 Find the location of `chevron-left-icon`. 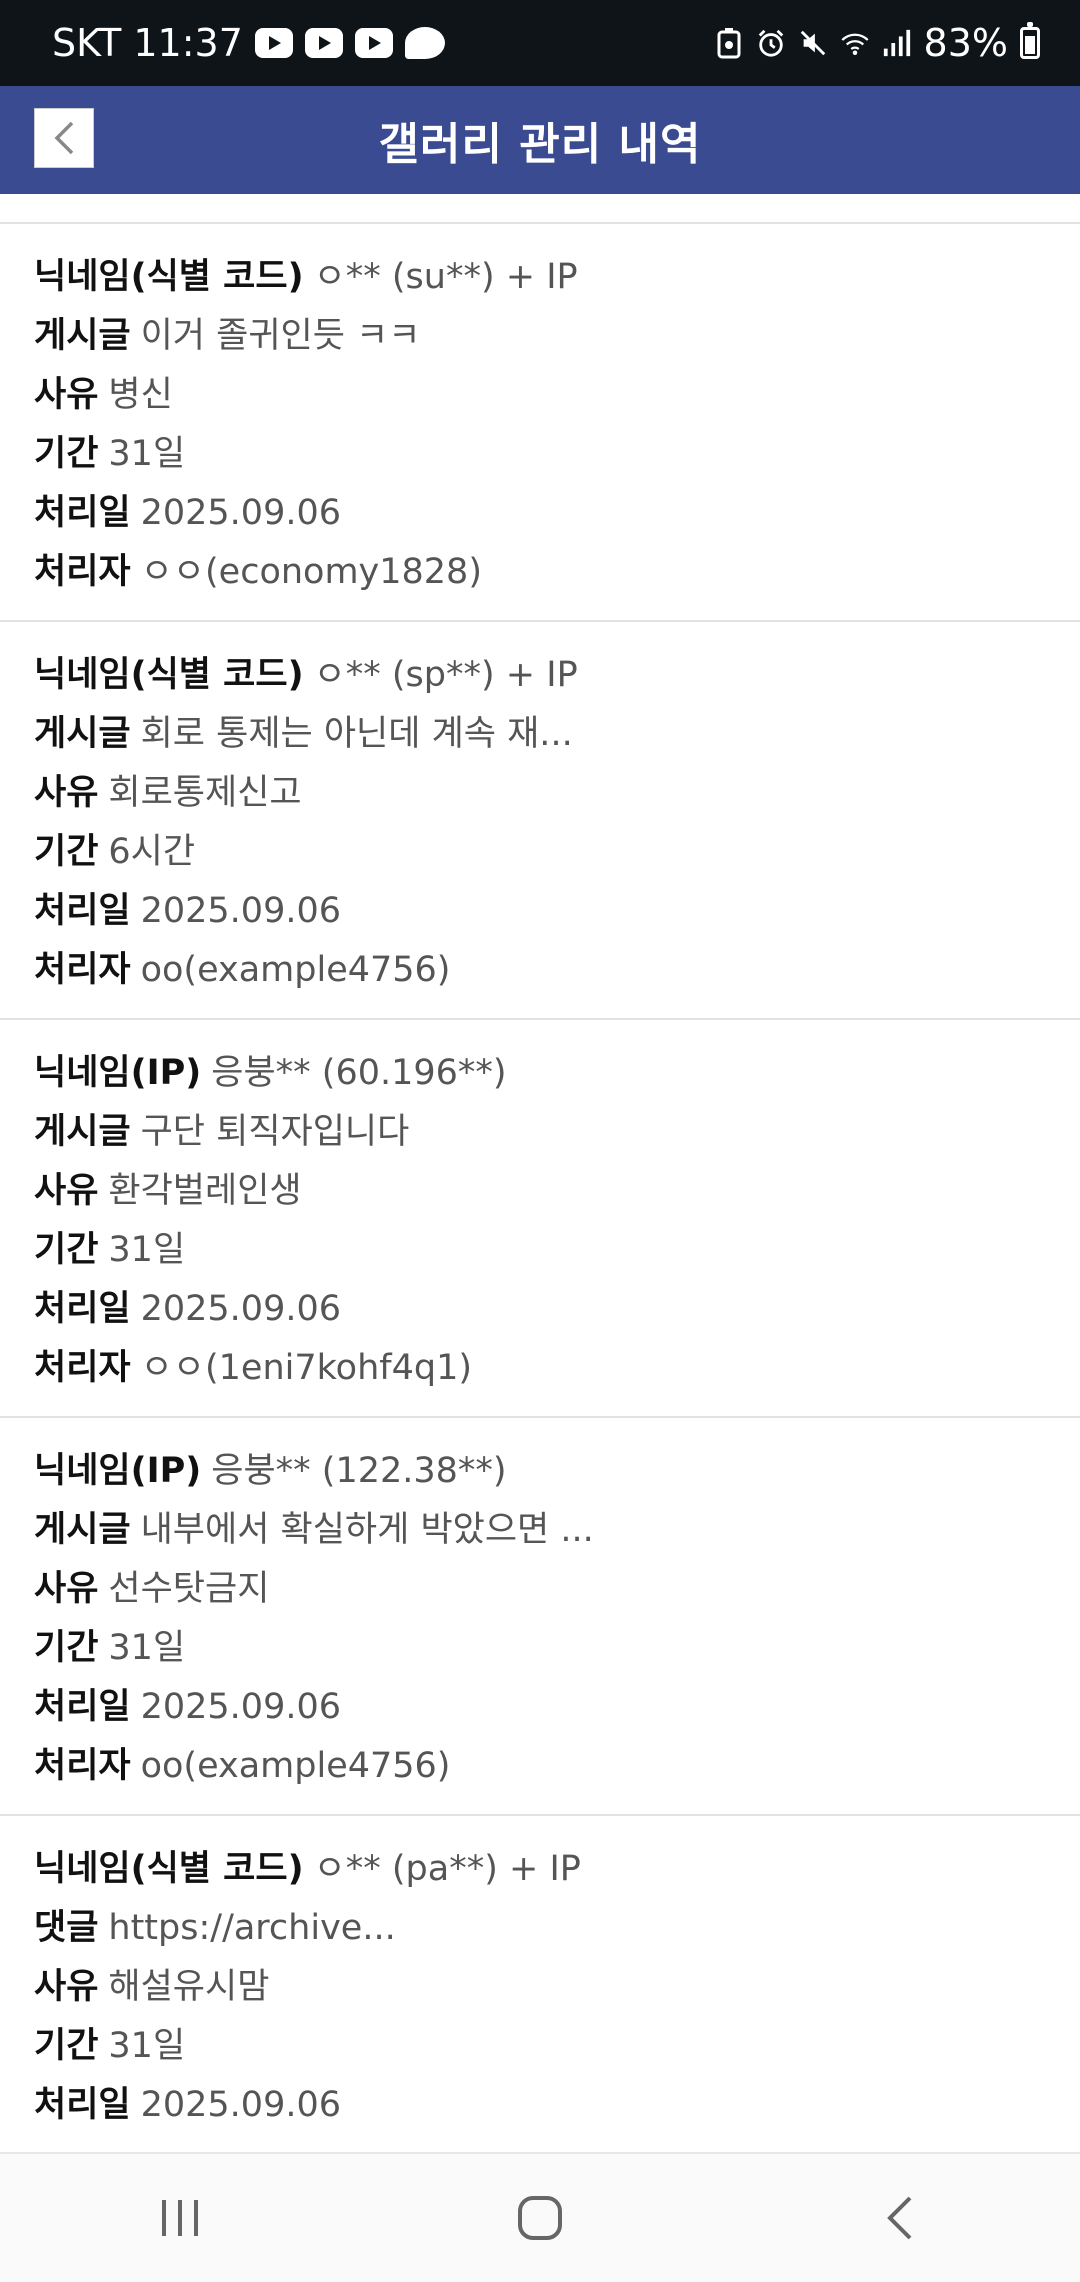

chevron-left-icon is located at coordinates (64, 138).